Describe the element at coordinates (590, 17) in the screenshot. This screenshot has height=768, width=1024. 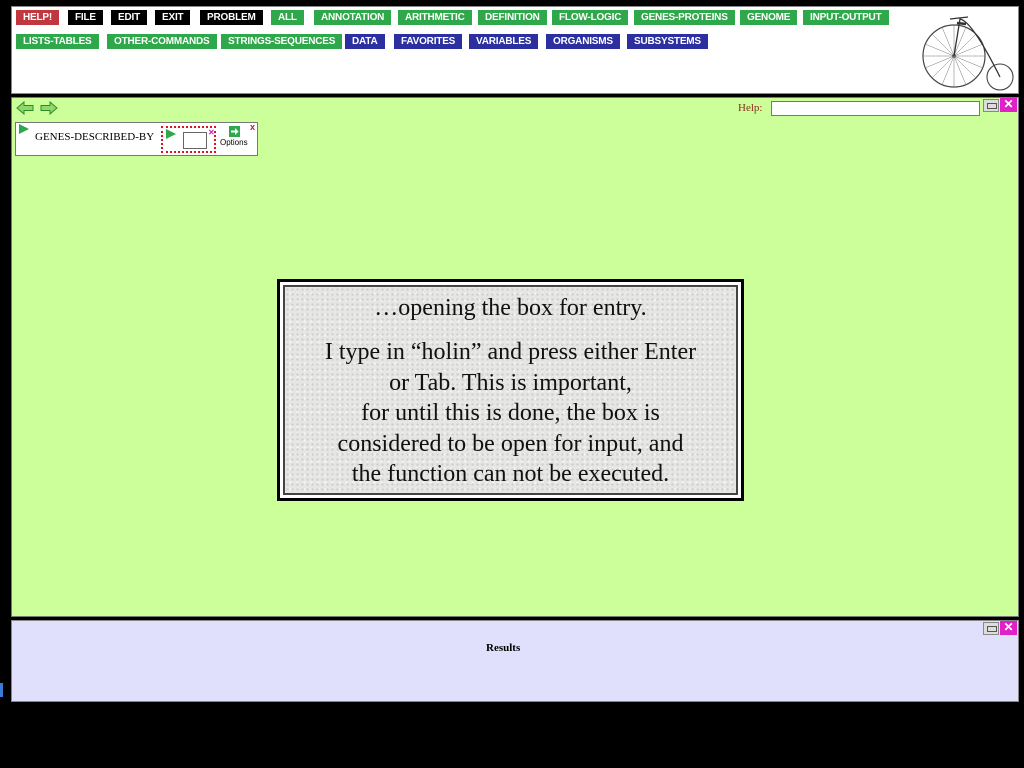
I see `menu-button-flow-logic: FLOW-LOGIC` at that location.